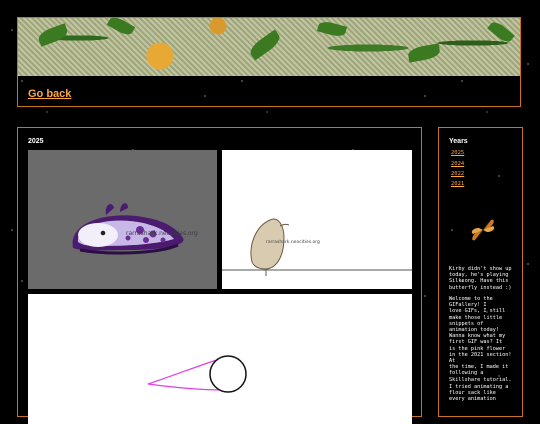 This screenshot has width=540, height=424. I want to click on gif-nudibranch: rarrashark.neocities.org, so click(122, 219).